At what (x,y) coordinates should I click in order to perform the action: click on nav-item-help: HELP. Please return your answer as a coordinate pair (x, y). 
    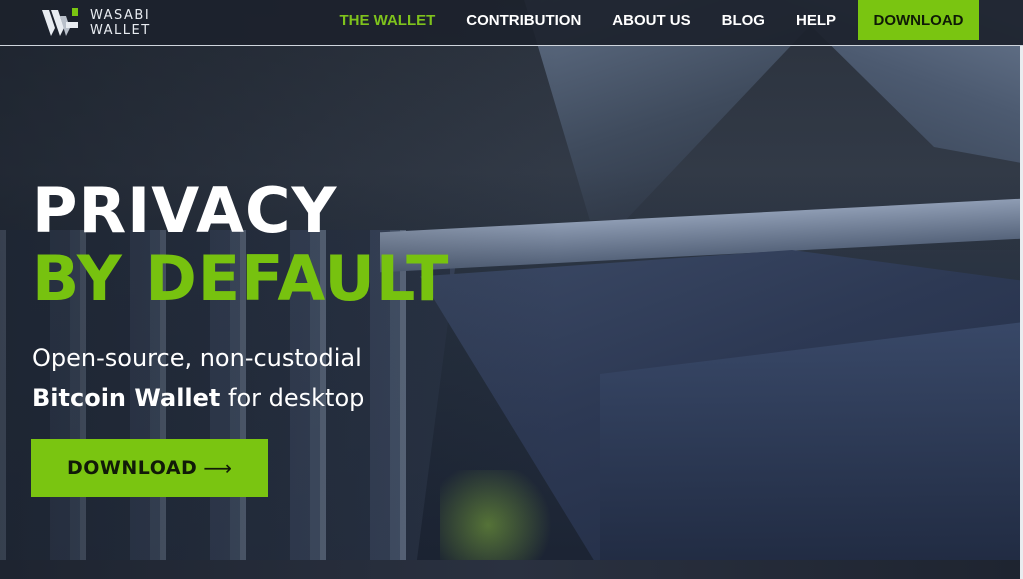
    Looking at the image, I should click on (816, 20).